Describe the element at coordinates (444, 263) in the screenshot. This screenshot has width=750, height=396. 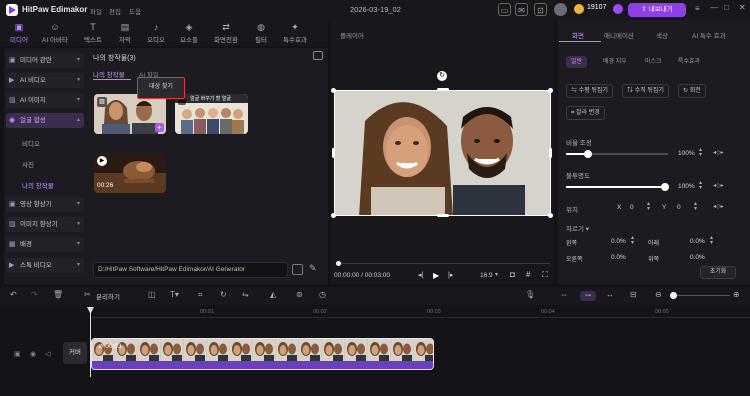
I see `player-progress-track` at that location.